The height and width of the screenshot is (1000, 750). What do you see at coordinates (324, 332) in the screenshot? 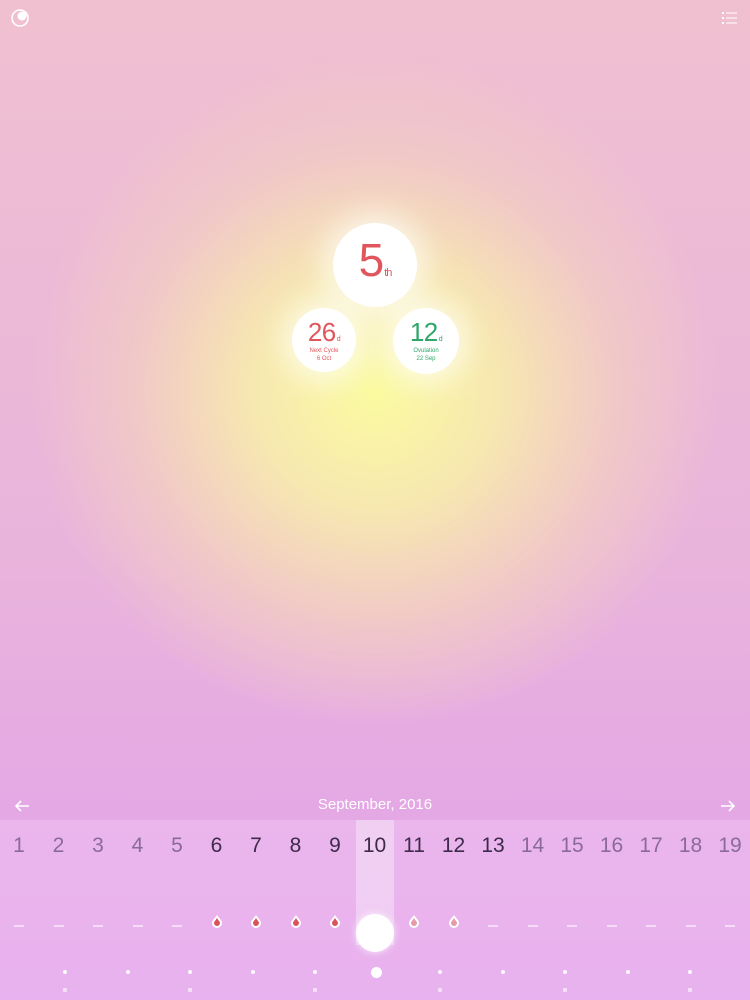
I see `next-cycle-value: 26d` at bounding box center [324, 332].